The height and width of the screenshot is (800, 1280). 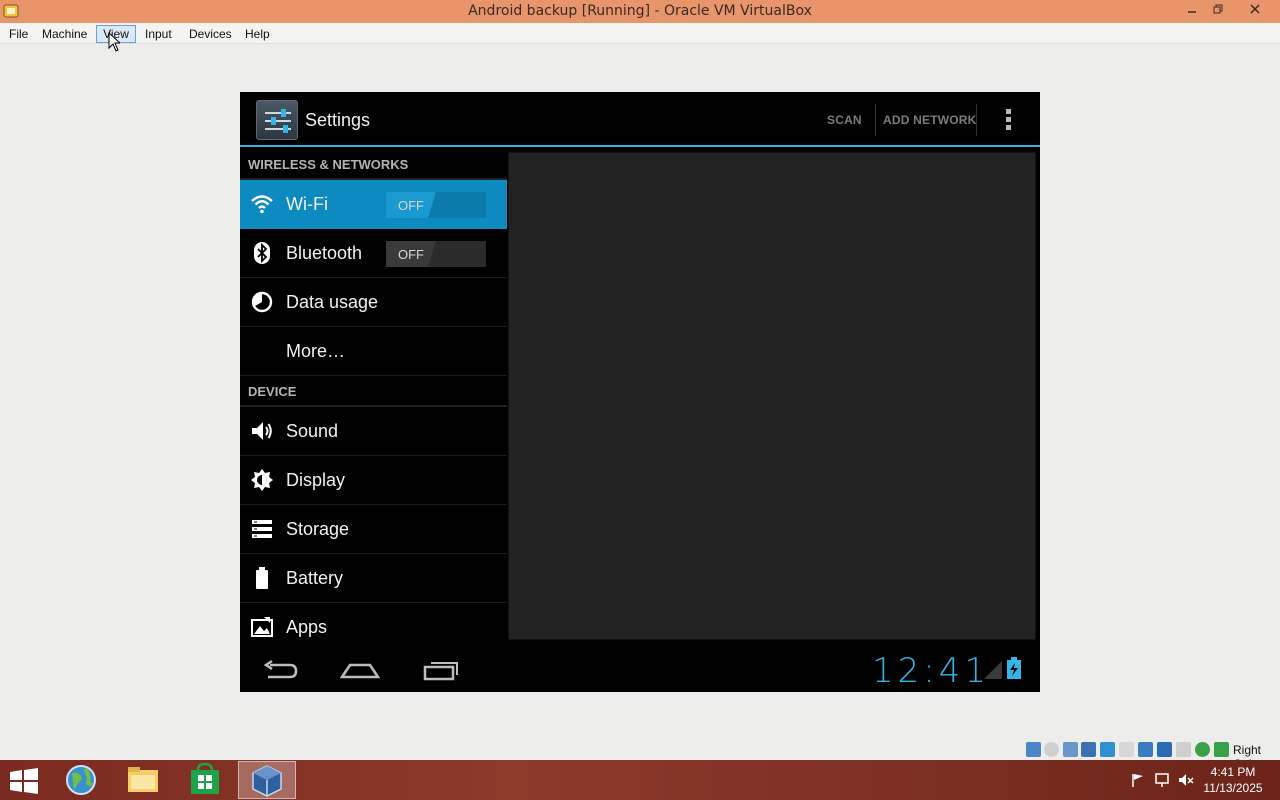 What do you see at coordinates (373, 164) in the screenshot?
I see `section-header-wireless: WIRELESS & NETWORKS` at bounding box center [373, 164].